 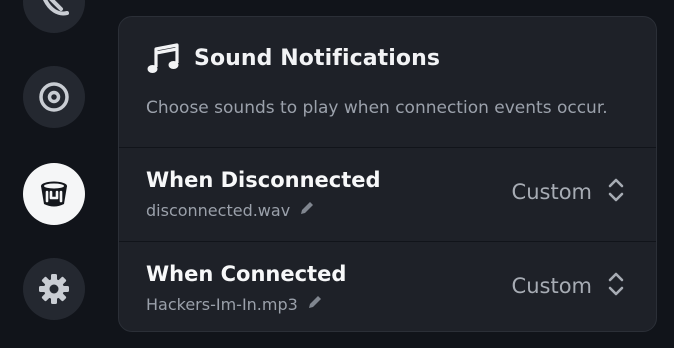 I want to click on sidebar-item-settings, so click(x=54, y=289).